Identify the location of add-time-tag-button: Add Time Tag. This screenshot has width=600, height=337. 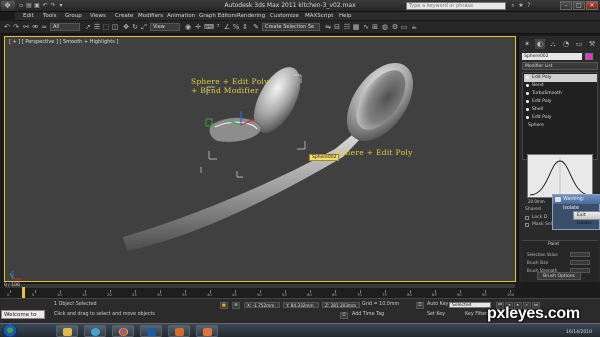
(368, 314).